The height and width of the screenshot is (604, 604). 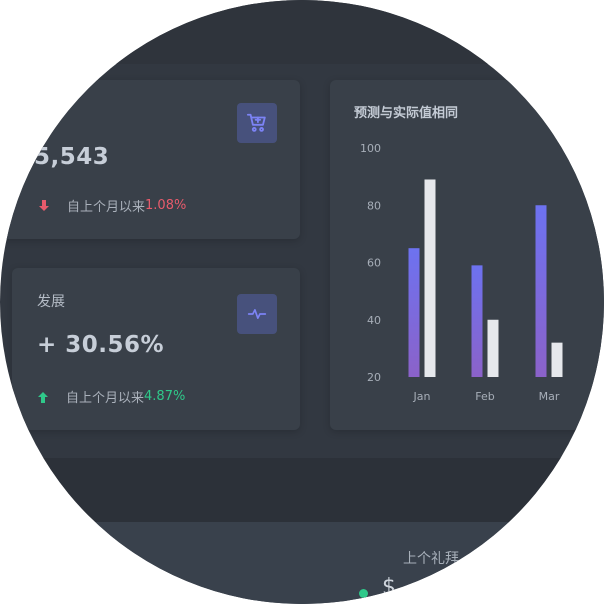 I want to click on sales-card: 5,543 自上个月以来 1.08%, so click(x=150, y=159).